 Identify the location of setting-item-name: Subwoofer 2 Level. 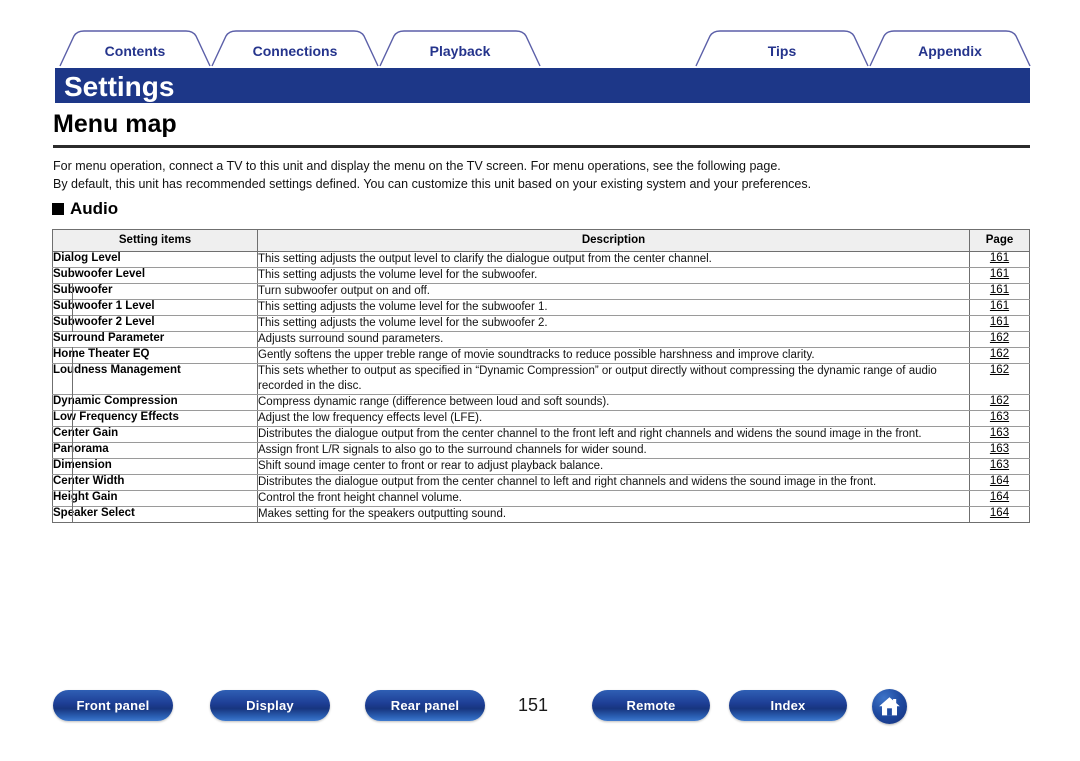
(155, 323).